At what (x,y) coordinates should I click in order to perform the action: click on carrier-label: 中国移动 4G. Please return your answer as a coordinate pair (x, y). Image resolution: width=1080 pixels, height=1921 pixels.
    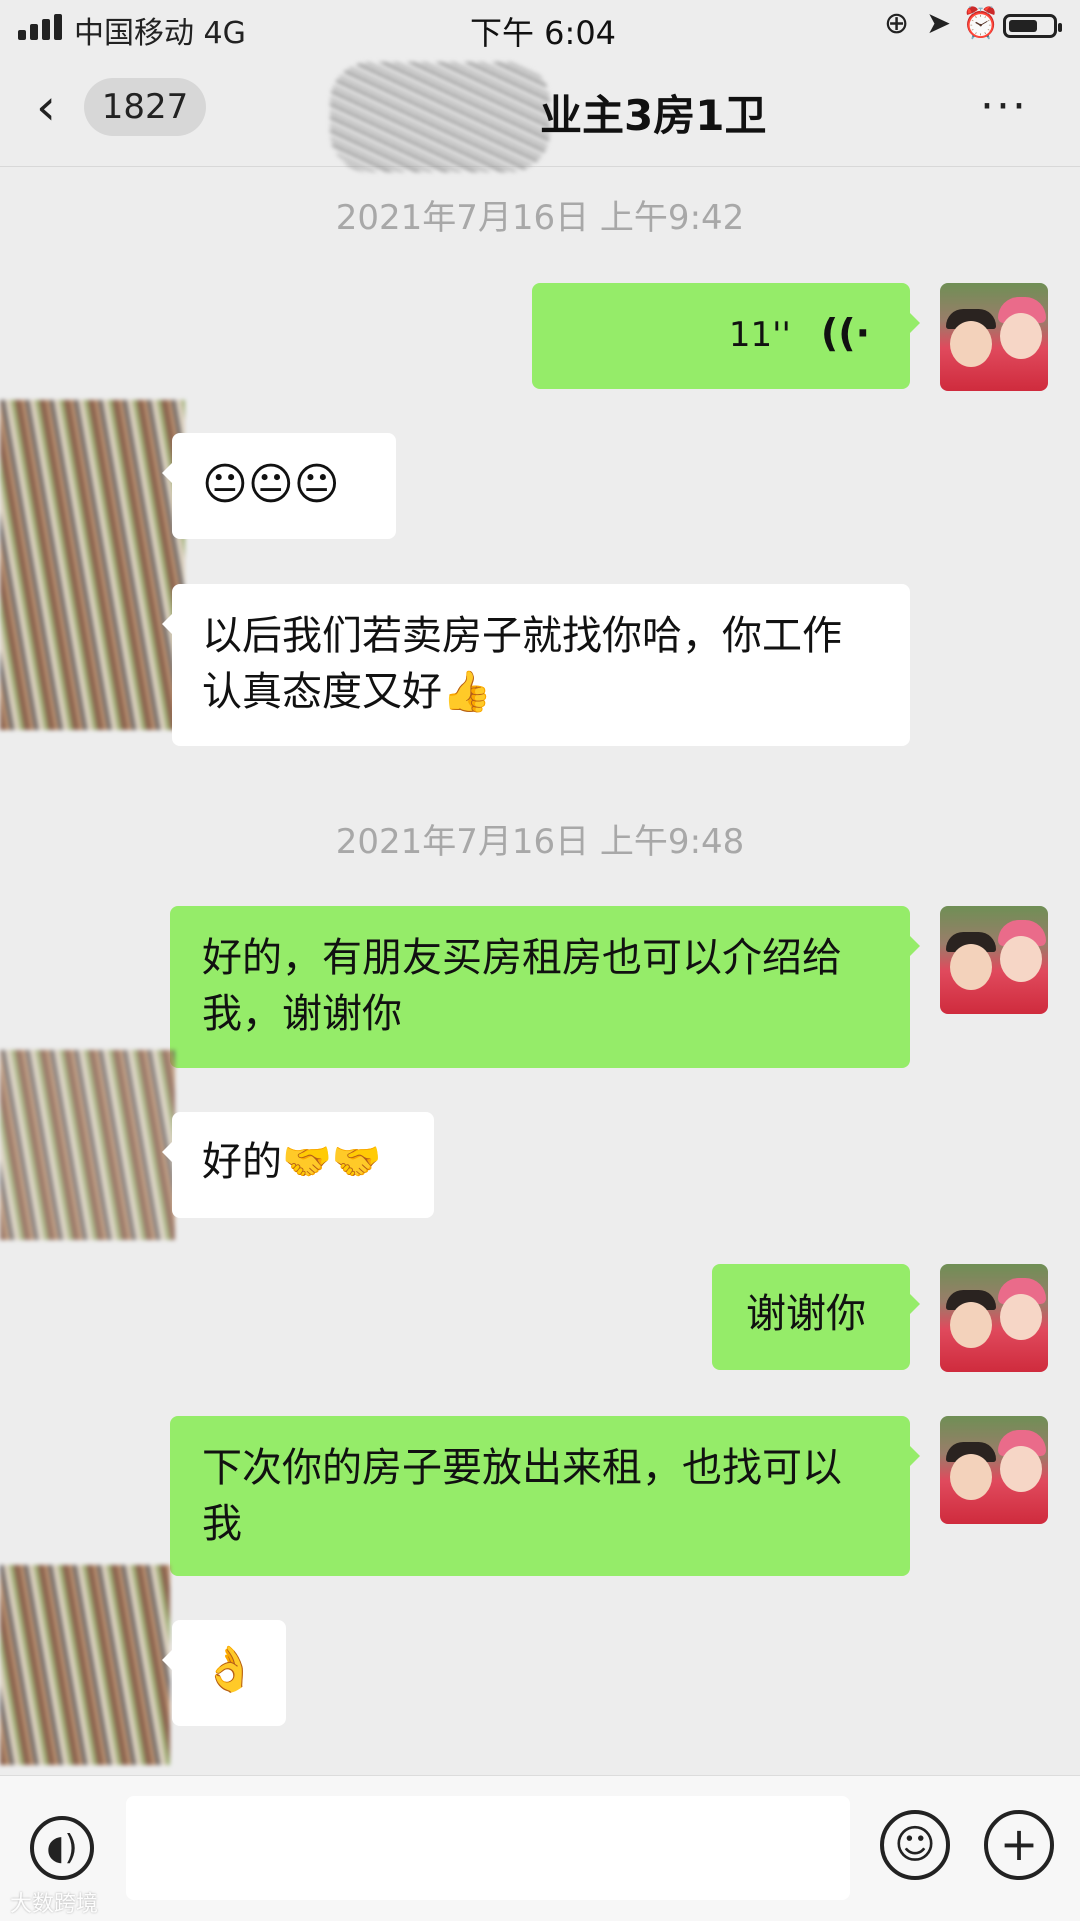
    Looking at the image, I should click on (160, 33).